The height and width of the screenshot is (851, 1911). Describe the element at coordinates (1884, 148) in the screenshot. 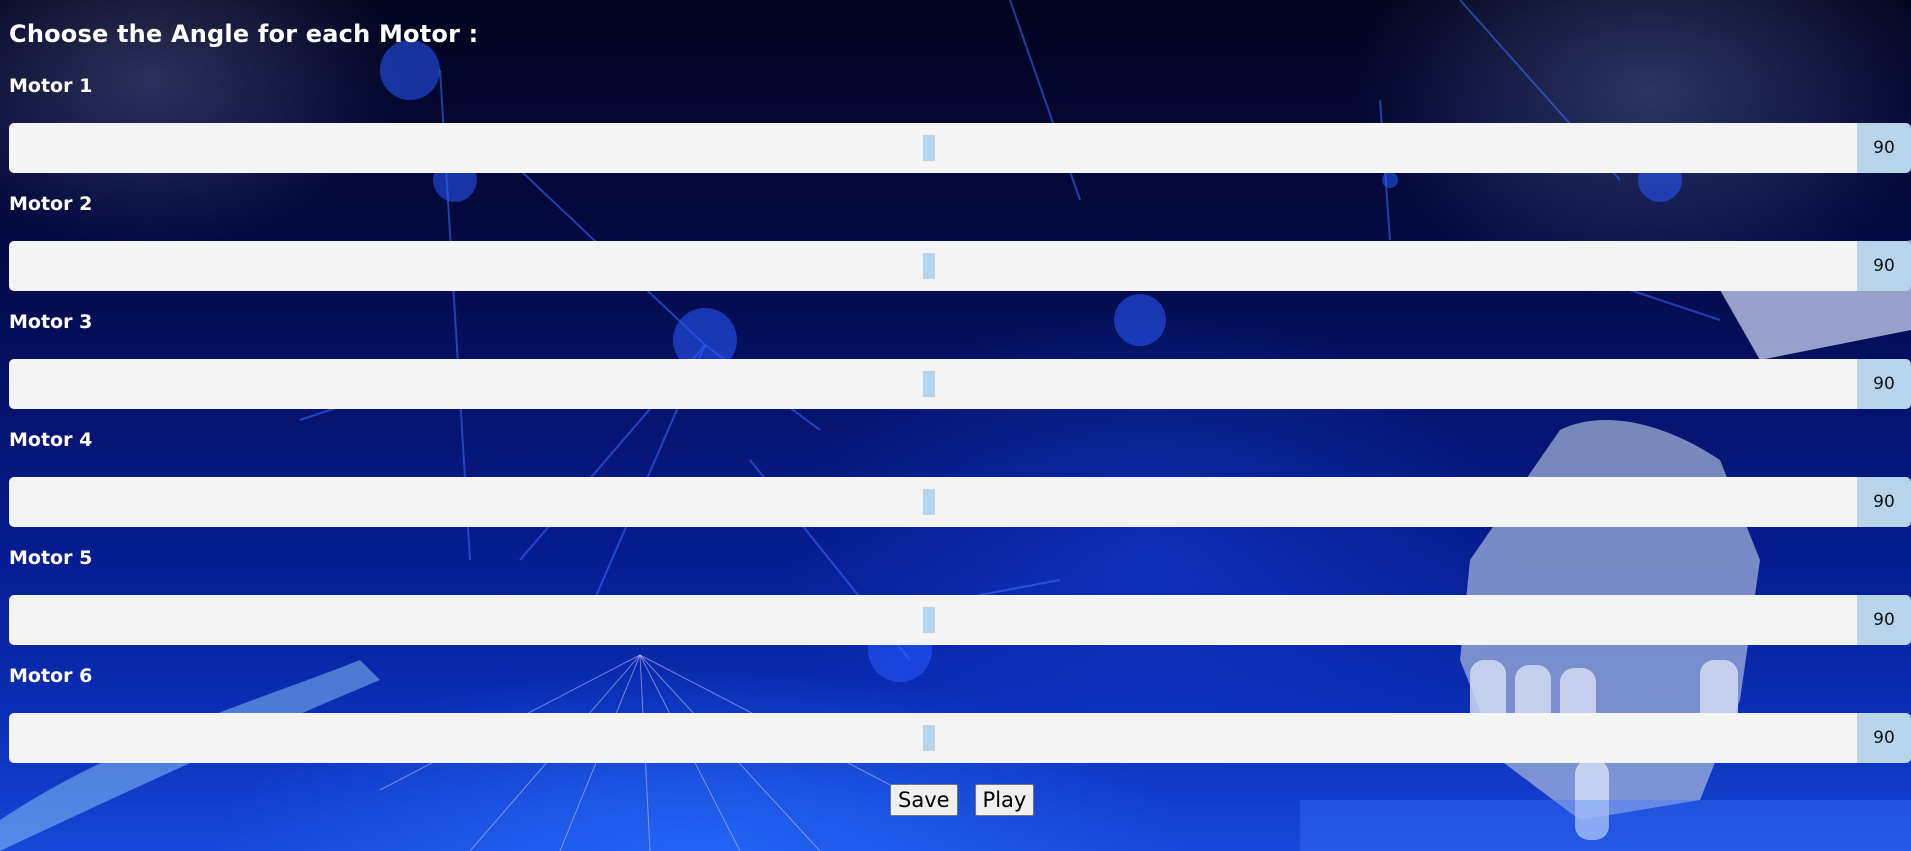

I see `angle-value-1: 90` at that location.